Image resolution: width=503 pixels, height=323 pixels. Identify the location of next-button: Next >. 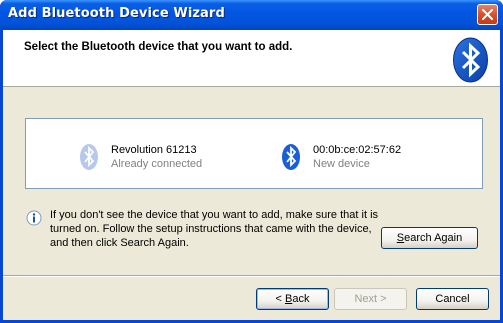
(370, 299).